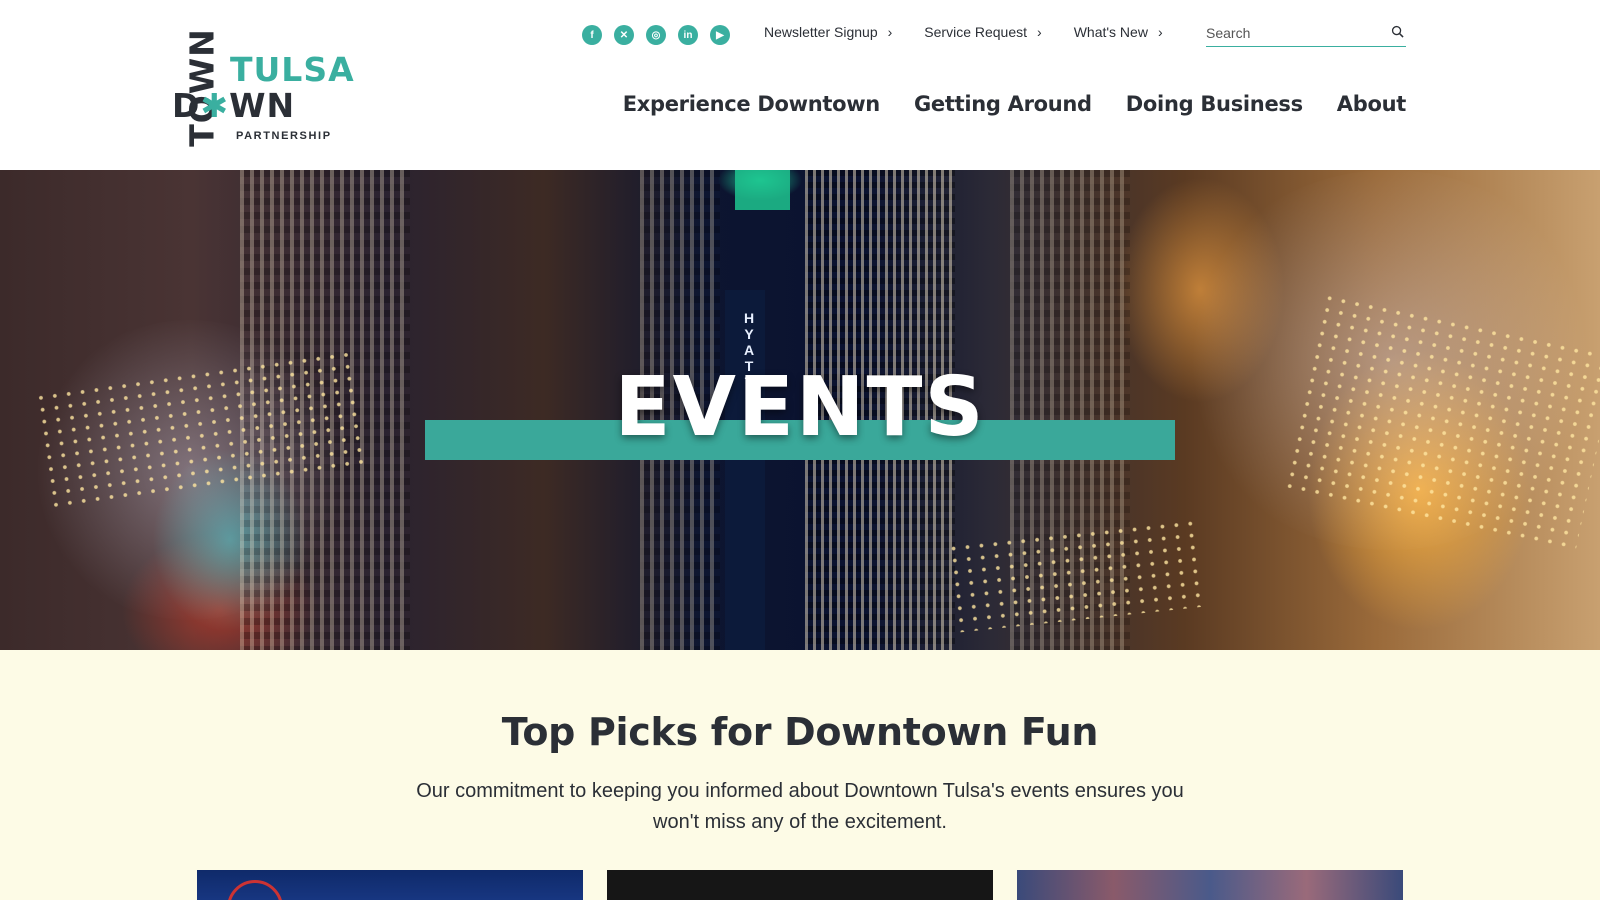 This screenshot has height=900, width=1600. I want to click on nav-getting-around: Getting Around, so click(1003, 104).